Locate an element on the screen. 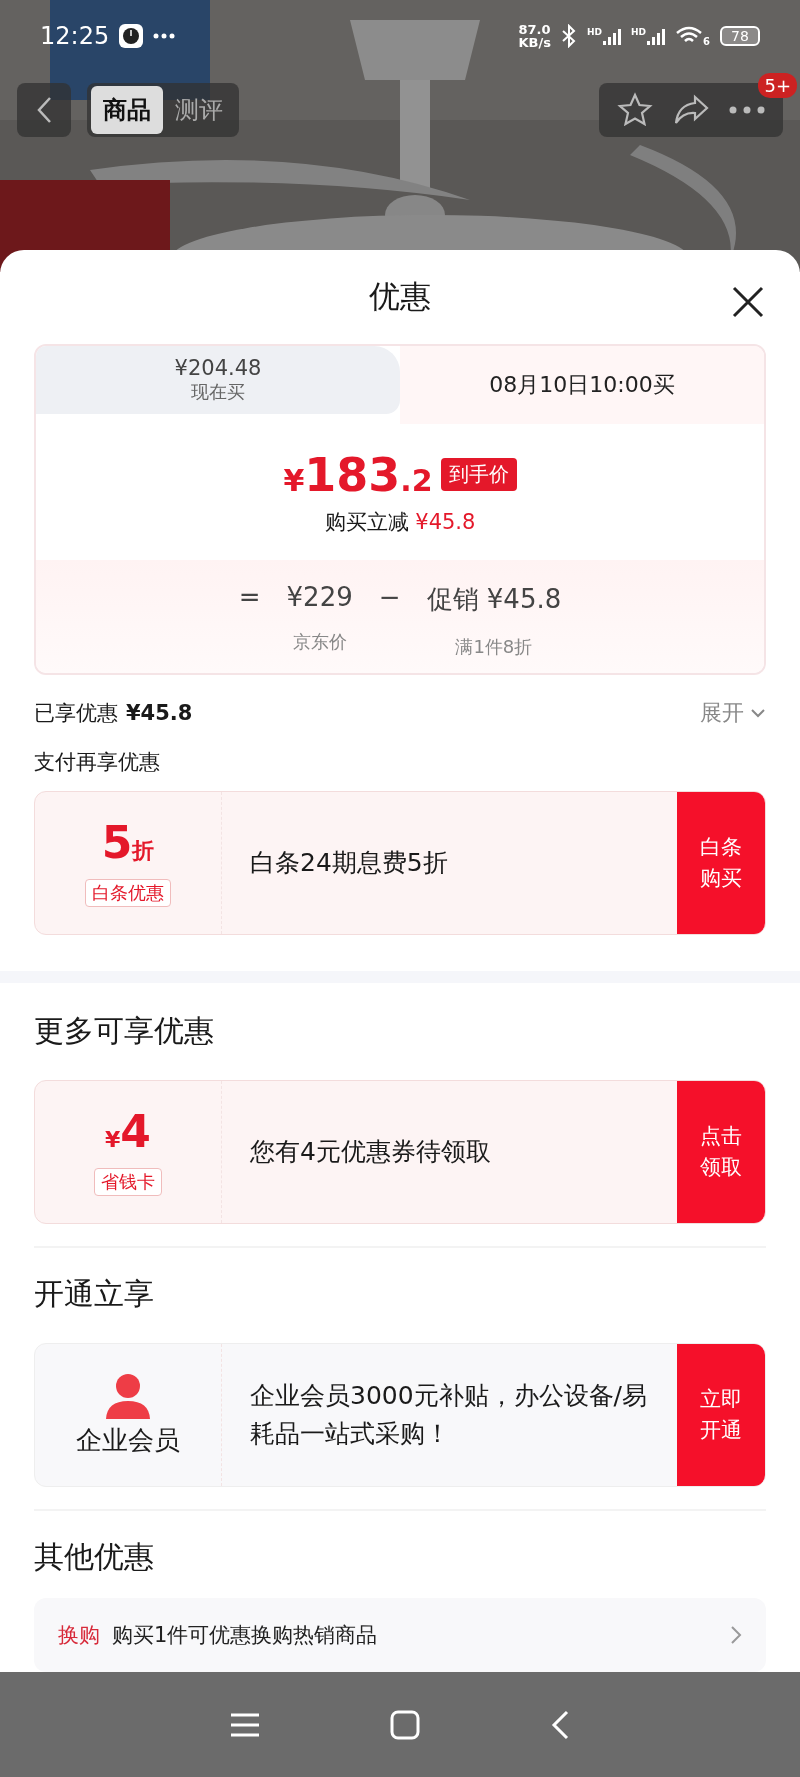 The width and height of the screenshot is (800, 1777). offer-text: 白条24期息费5折 is located at coordinates (349, 862).